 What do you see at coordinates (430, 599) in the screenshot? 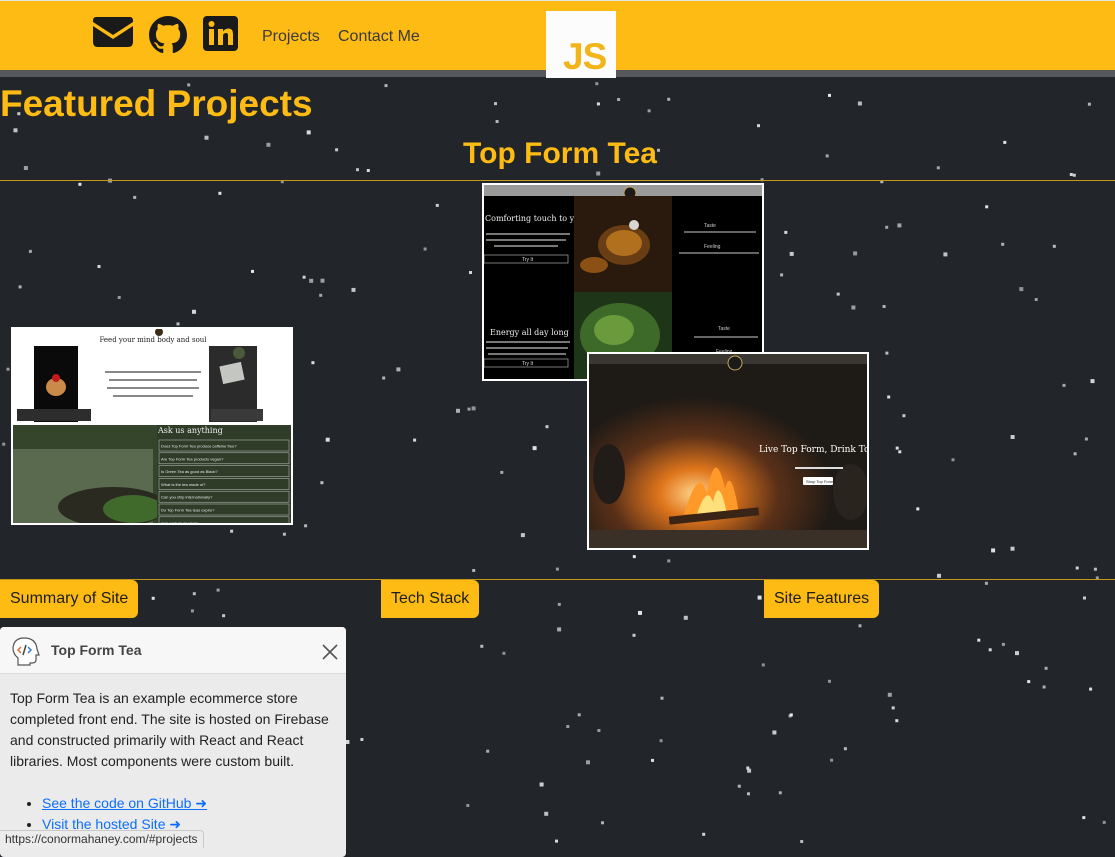
I see `tab-tech-stack: Tech Stack` at bounding box center [430, 599].